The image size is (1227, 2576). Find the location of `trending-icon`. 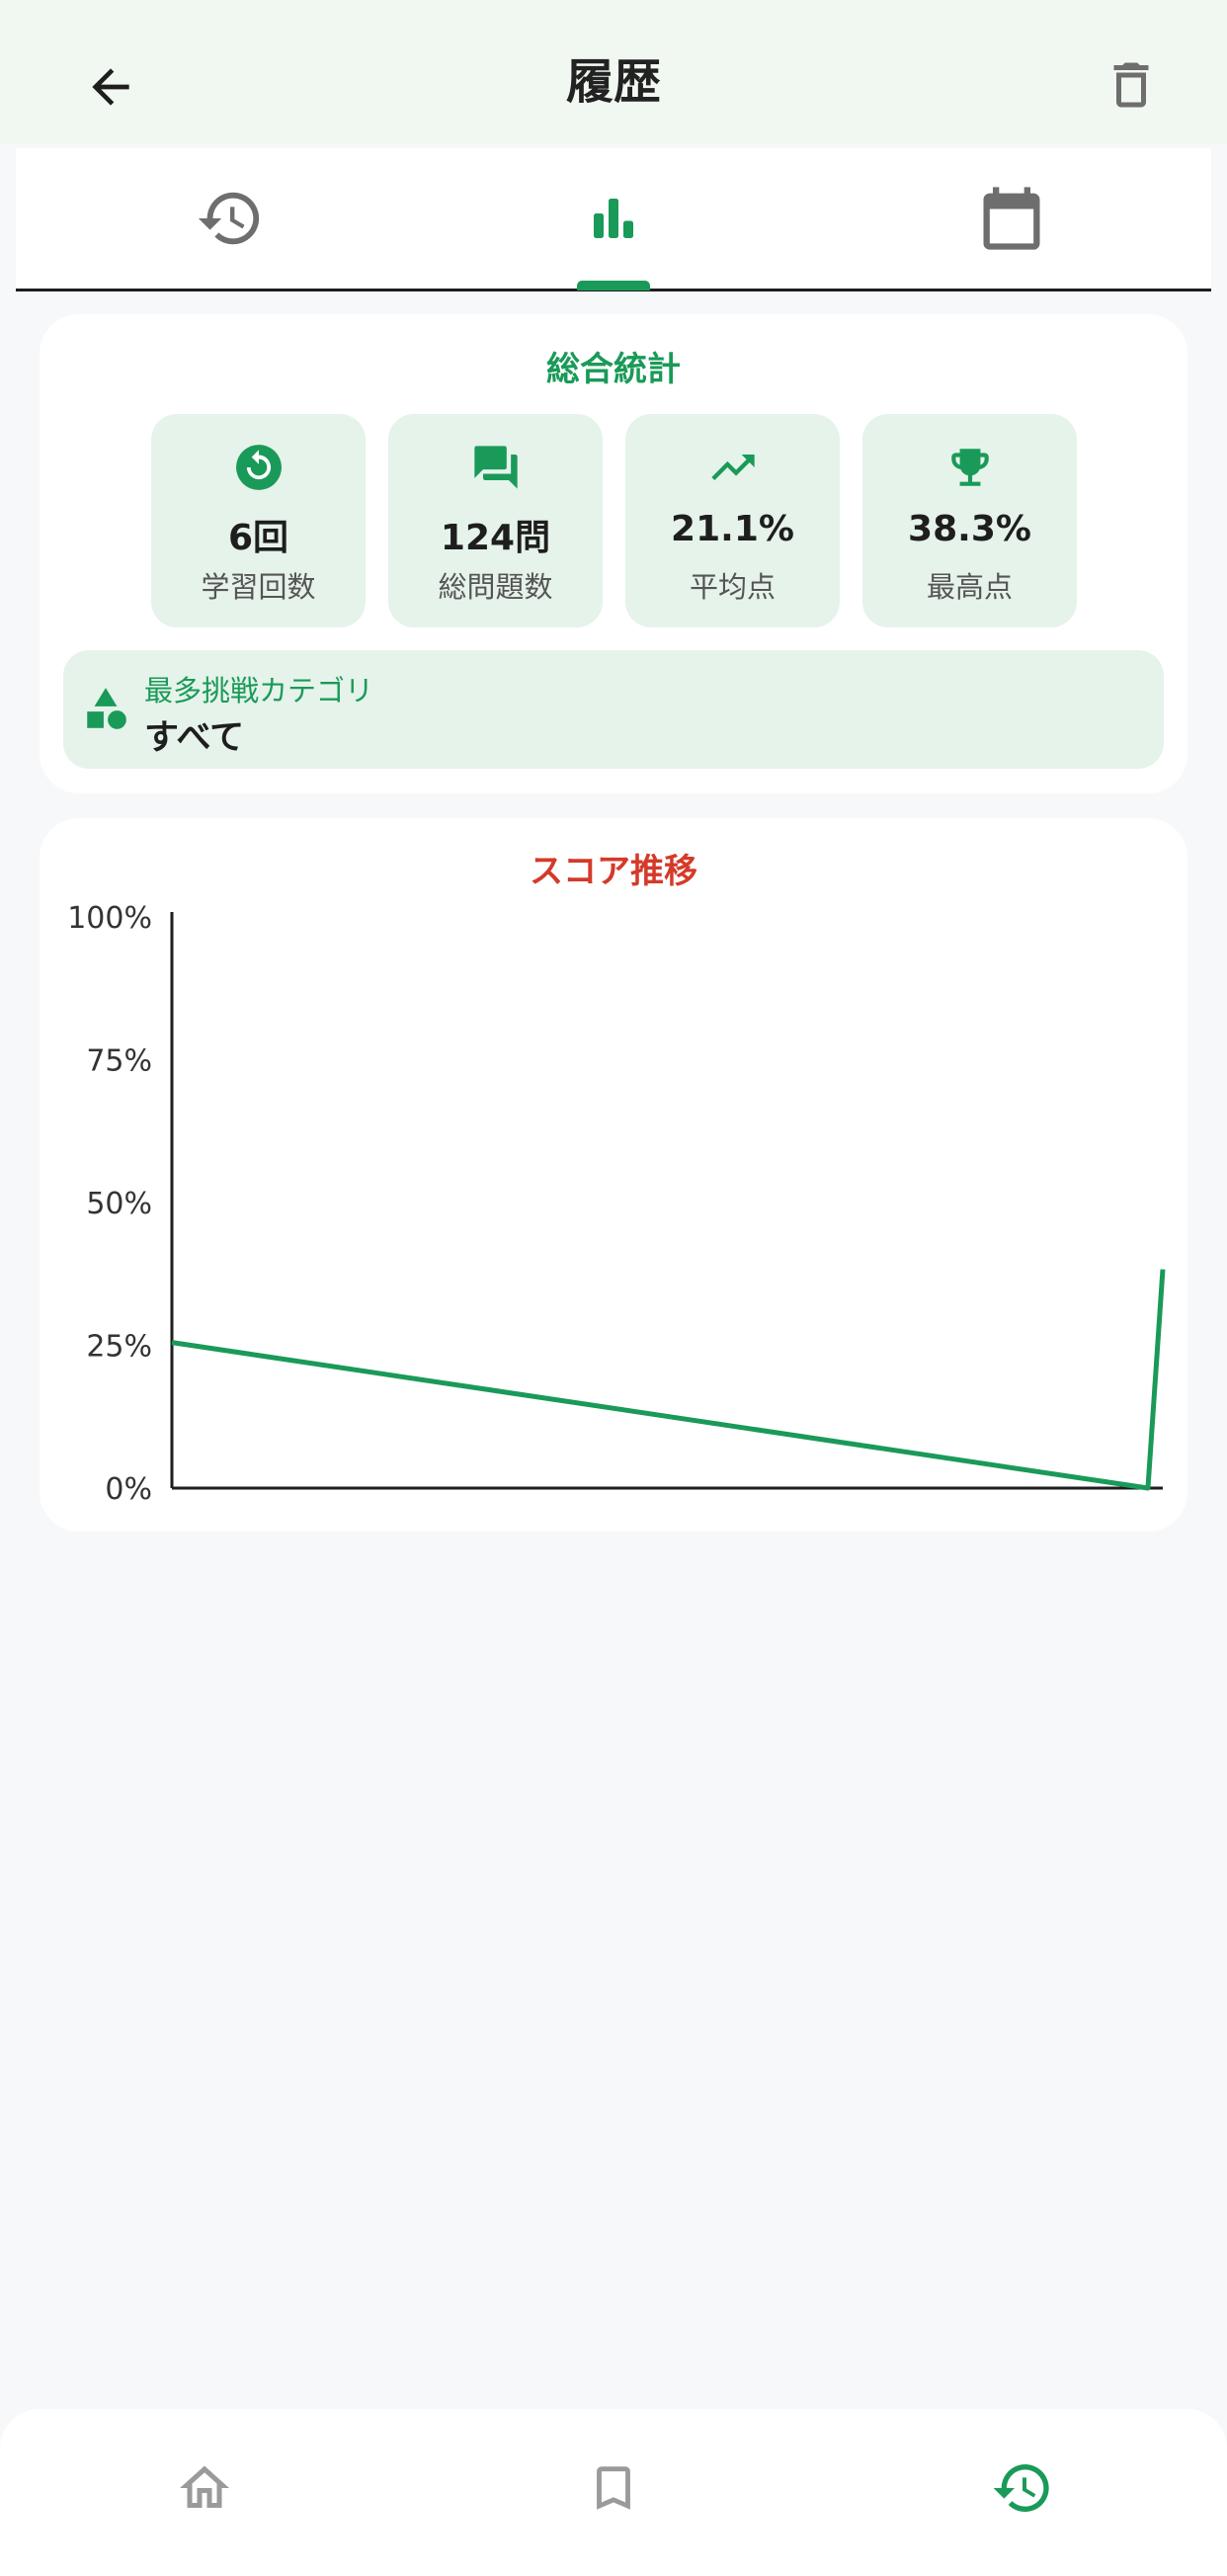

trending-icon is located at coordinates (732, 467).